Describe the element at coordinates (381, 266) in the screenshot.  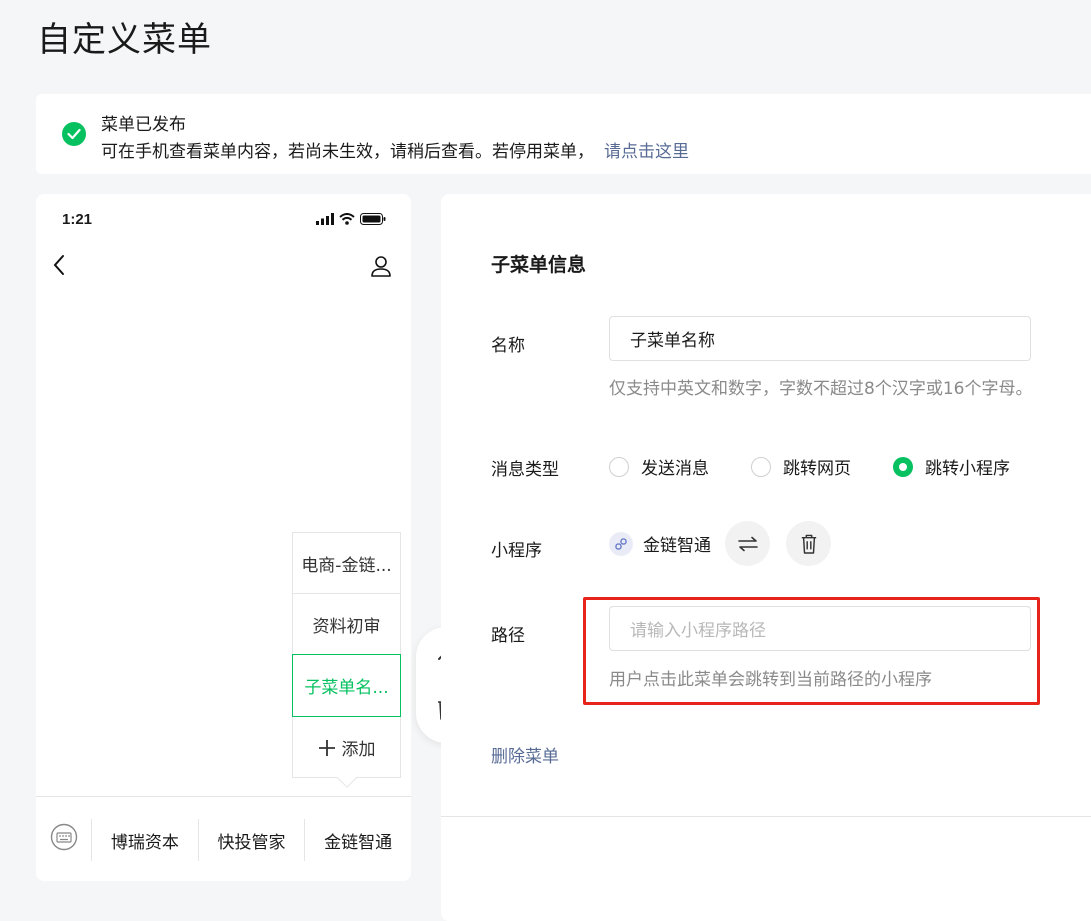
I see `user-profile-icon` at that location.